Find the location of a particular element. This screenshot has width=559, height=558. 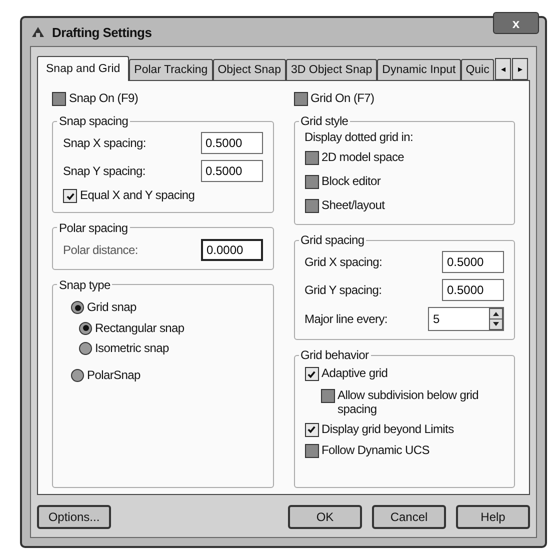

input-field: 0.0000 is located at coordinates (231, 249).